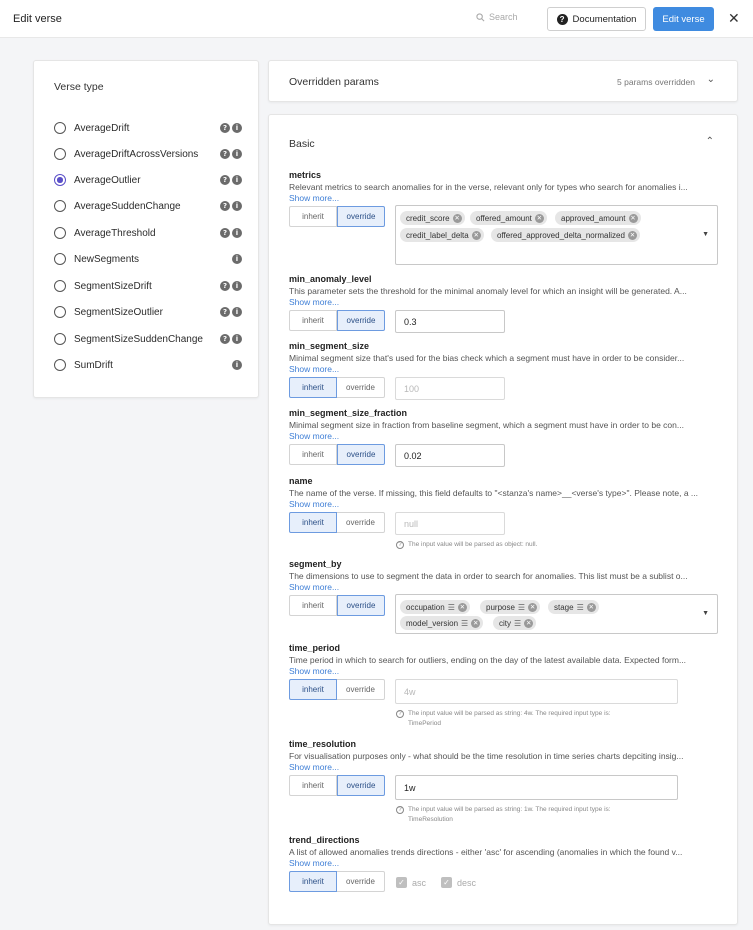 The image size is (753, 930). I want to click on chevron-down-icon: ⌄, so click(711, 79).